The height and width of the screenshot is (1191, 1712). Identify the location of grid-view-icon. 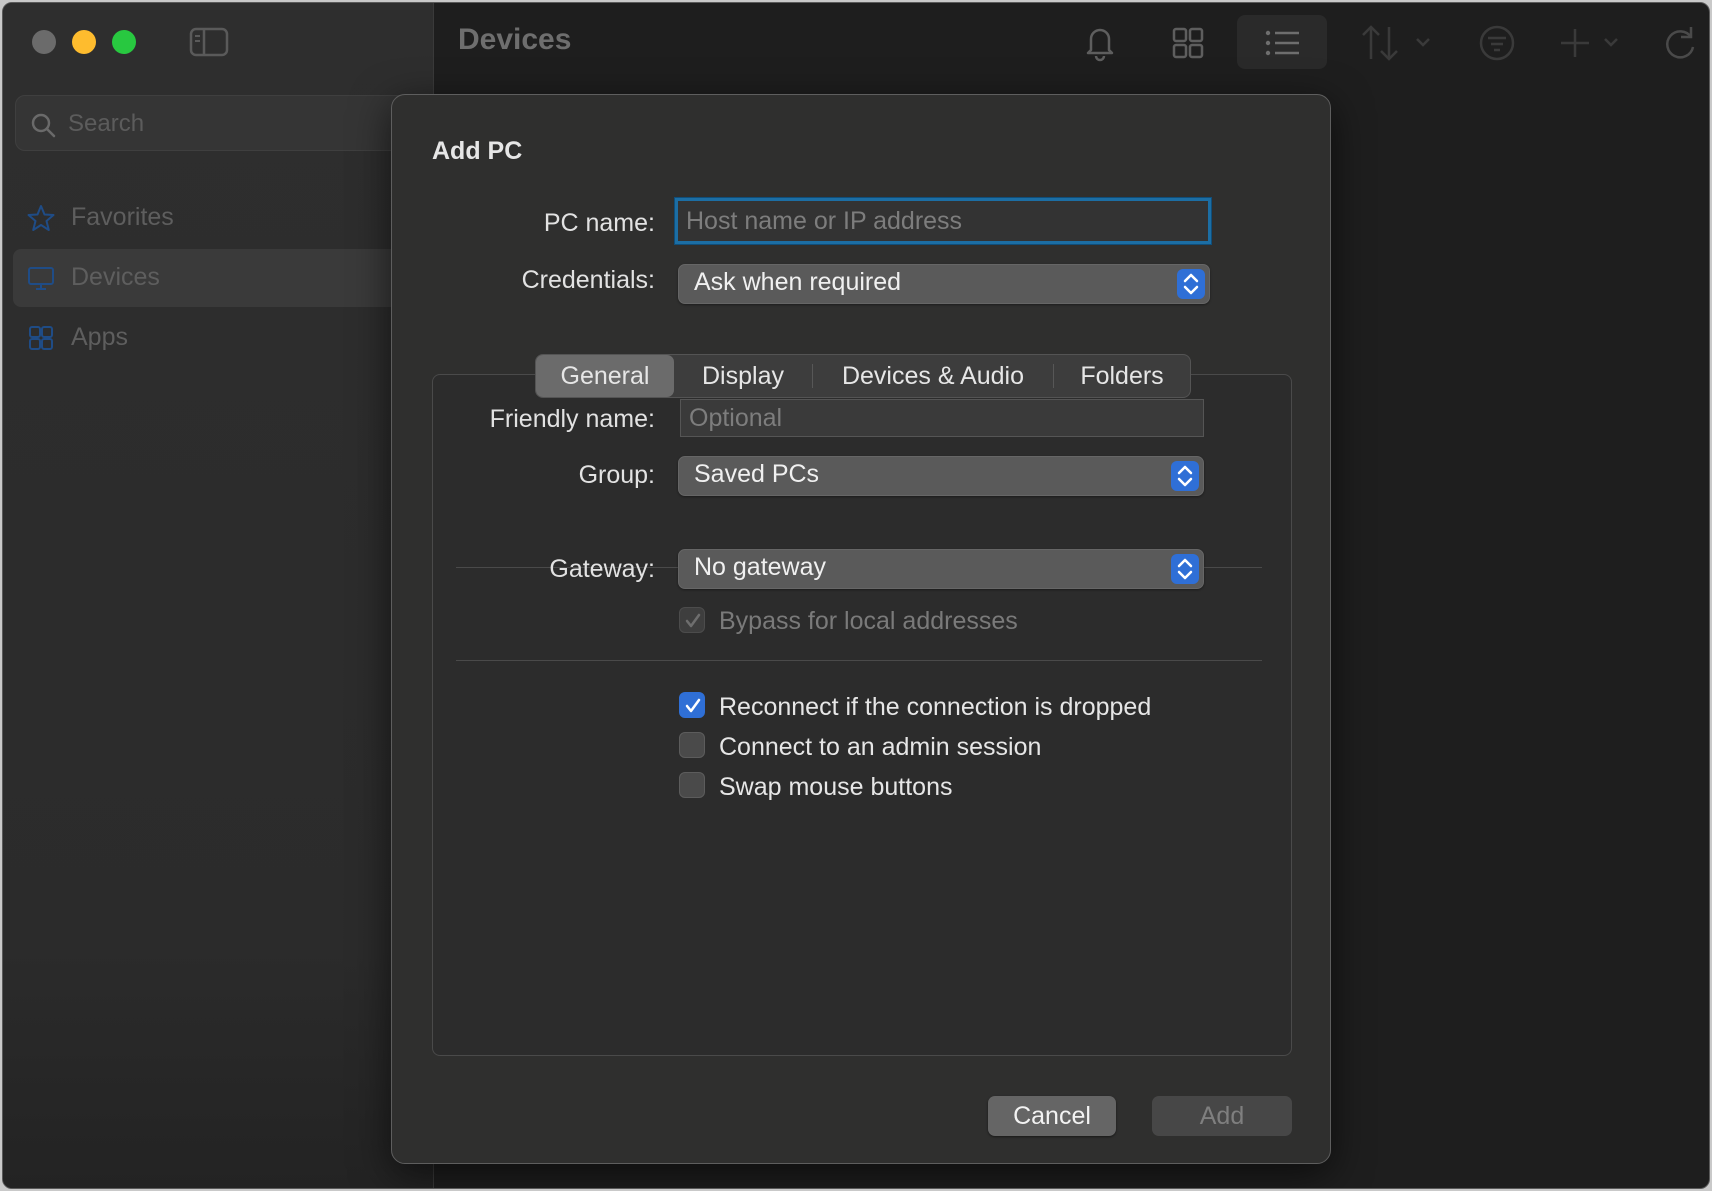
(1188, 43).